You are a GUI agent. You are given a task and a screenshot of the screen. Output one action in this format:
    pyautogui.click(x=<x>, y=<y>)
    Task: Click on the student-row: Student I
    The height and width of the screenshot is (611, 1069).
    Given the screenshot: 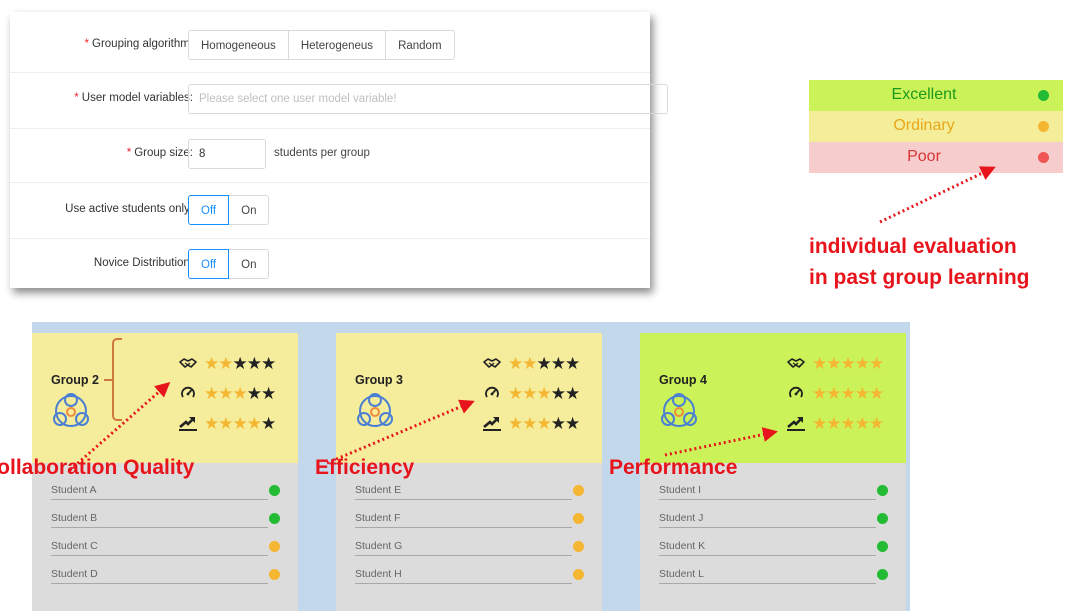 What is the action you would take?
    pyautogui.click(x=773, y=492)
    